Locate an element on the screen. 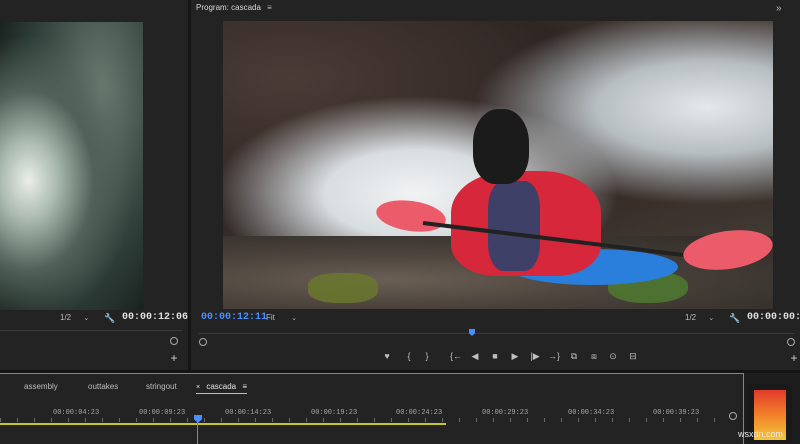 This screenshot has height=444, width=800. lift-icon: ⧉ is located at coordinates (574, 356).